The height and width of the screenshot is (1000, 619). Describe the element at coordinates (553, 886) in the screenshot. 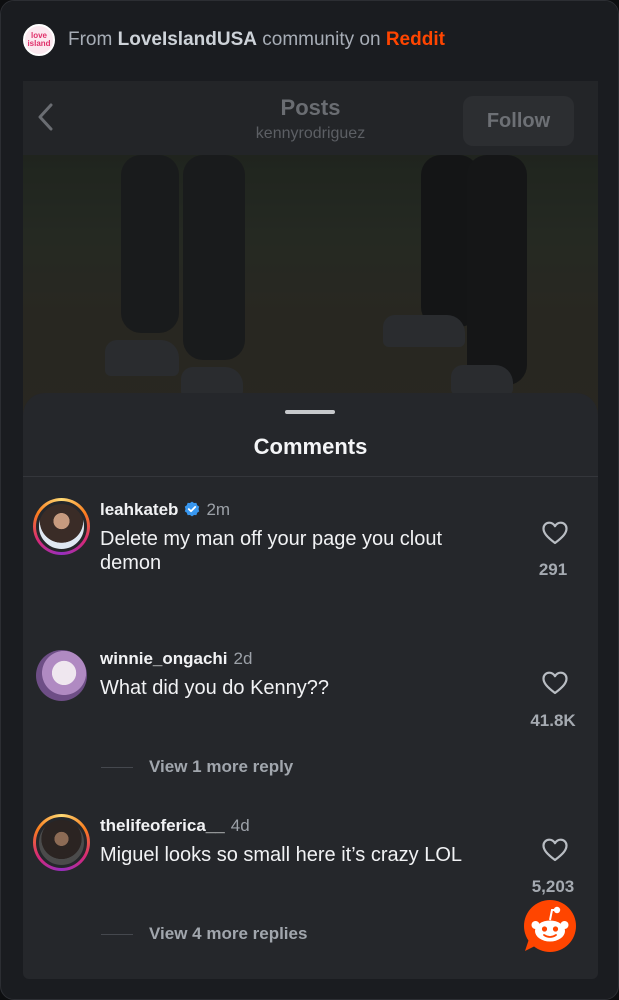

I see `like-count: 5,203` at that location.